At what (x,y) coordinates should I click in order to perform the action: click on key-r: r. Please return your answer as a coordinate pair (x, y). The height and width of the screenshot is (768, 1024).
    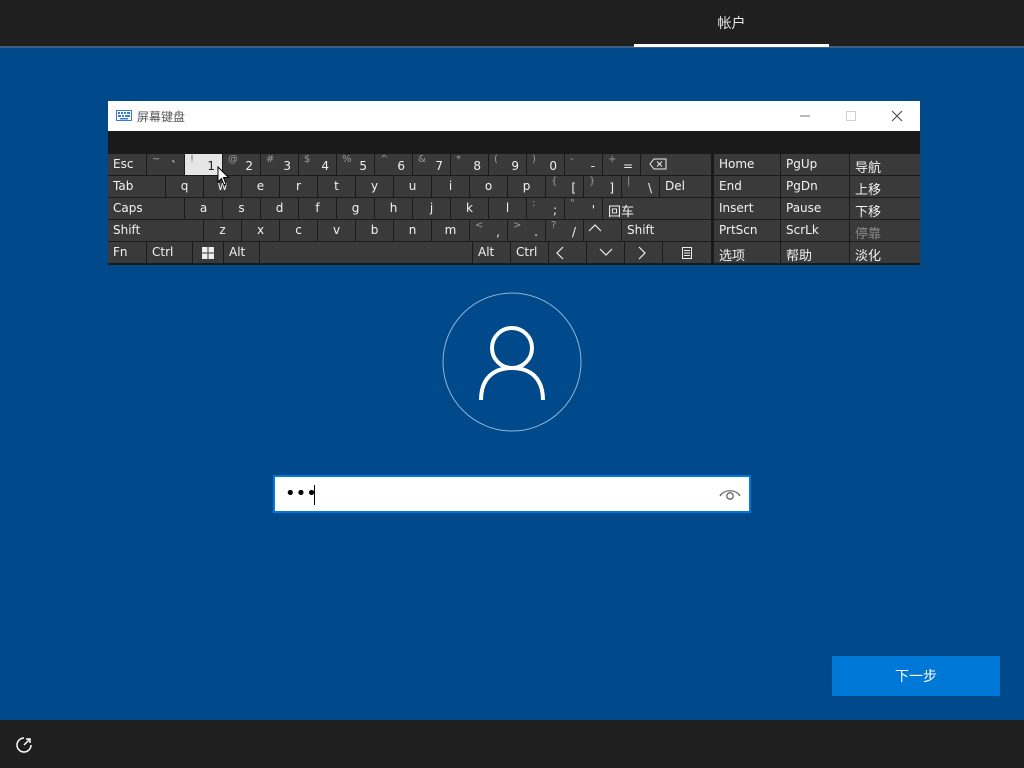
    Looking at the image, I should click on (298, 186).